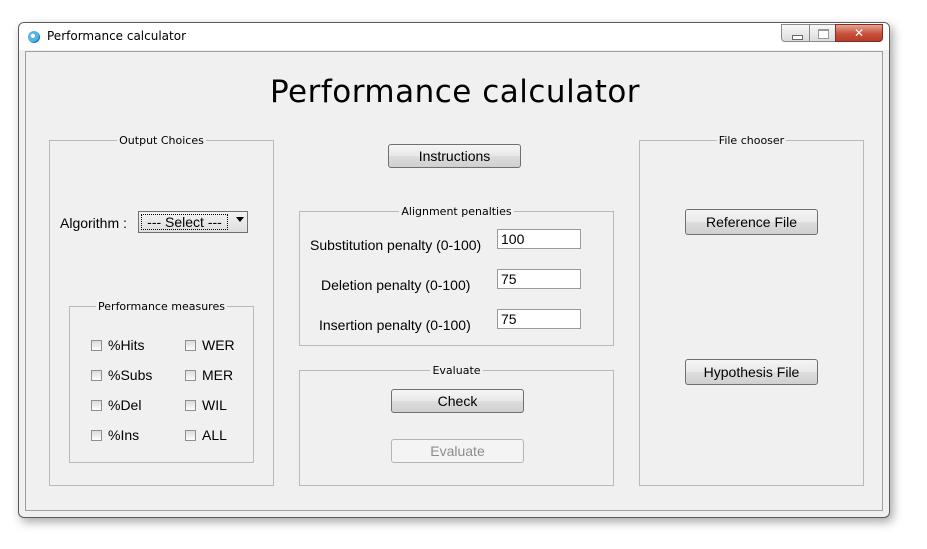 The image size is (927, 549). I want to click on substitution-penalty-label: Substitution penalty (0-100), so click(396, 245).